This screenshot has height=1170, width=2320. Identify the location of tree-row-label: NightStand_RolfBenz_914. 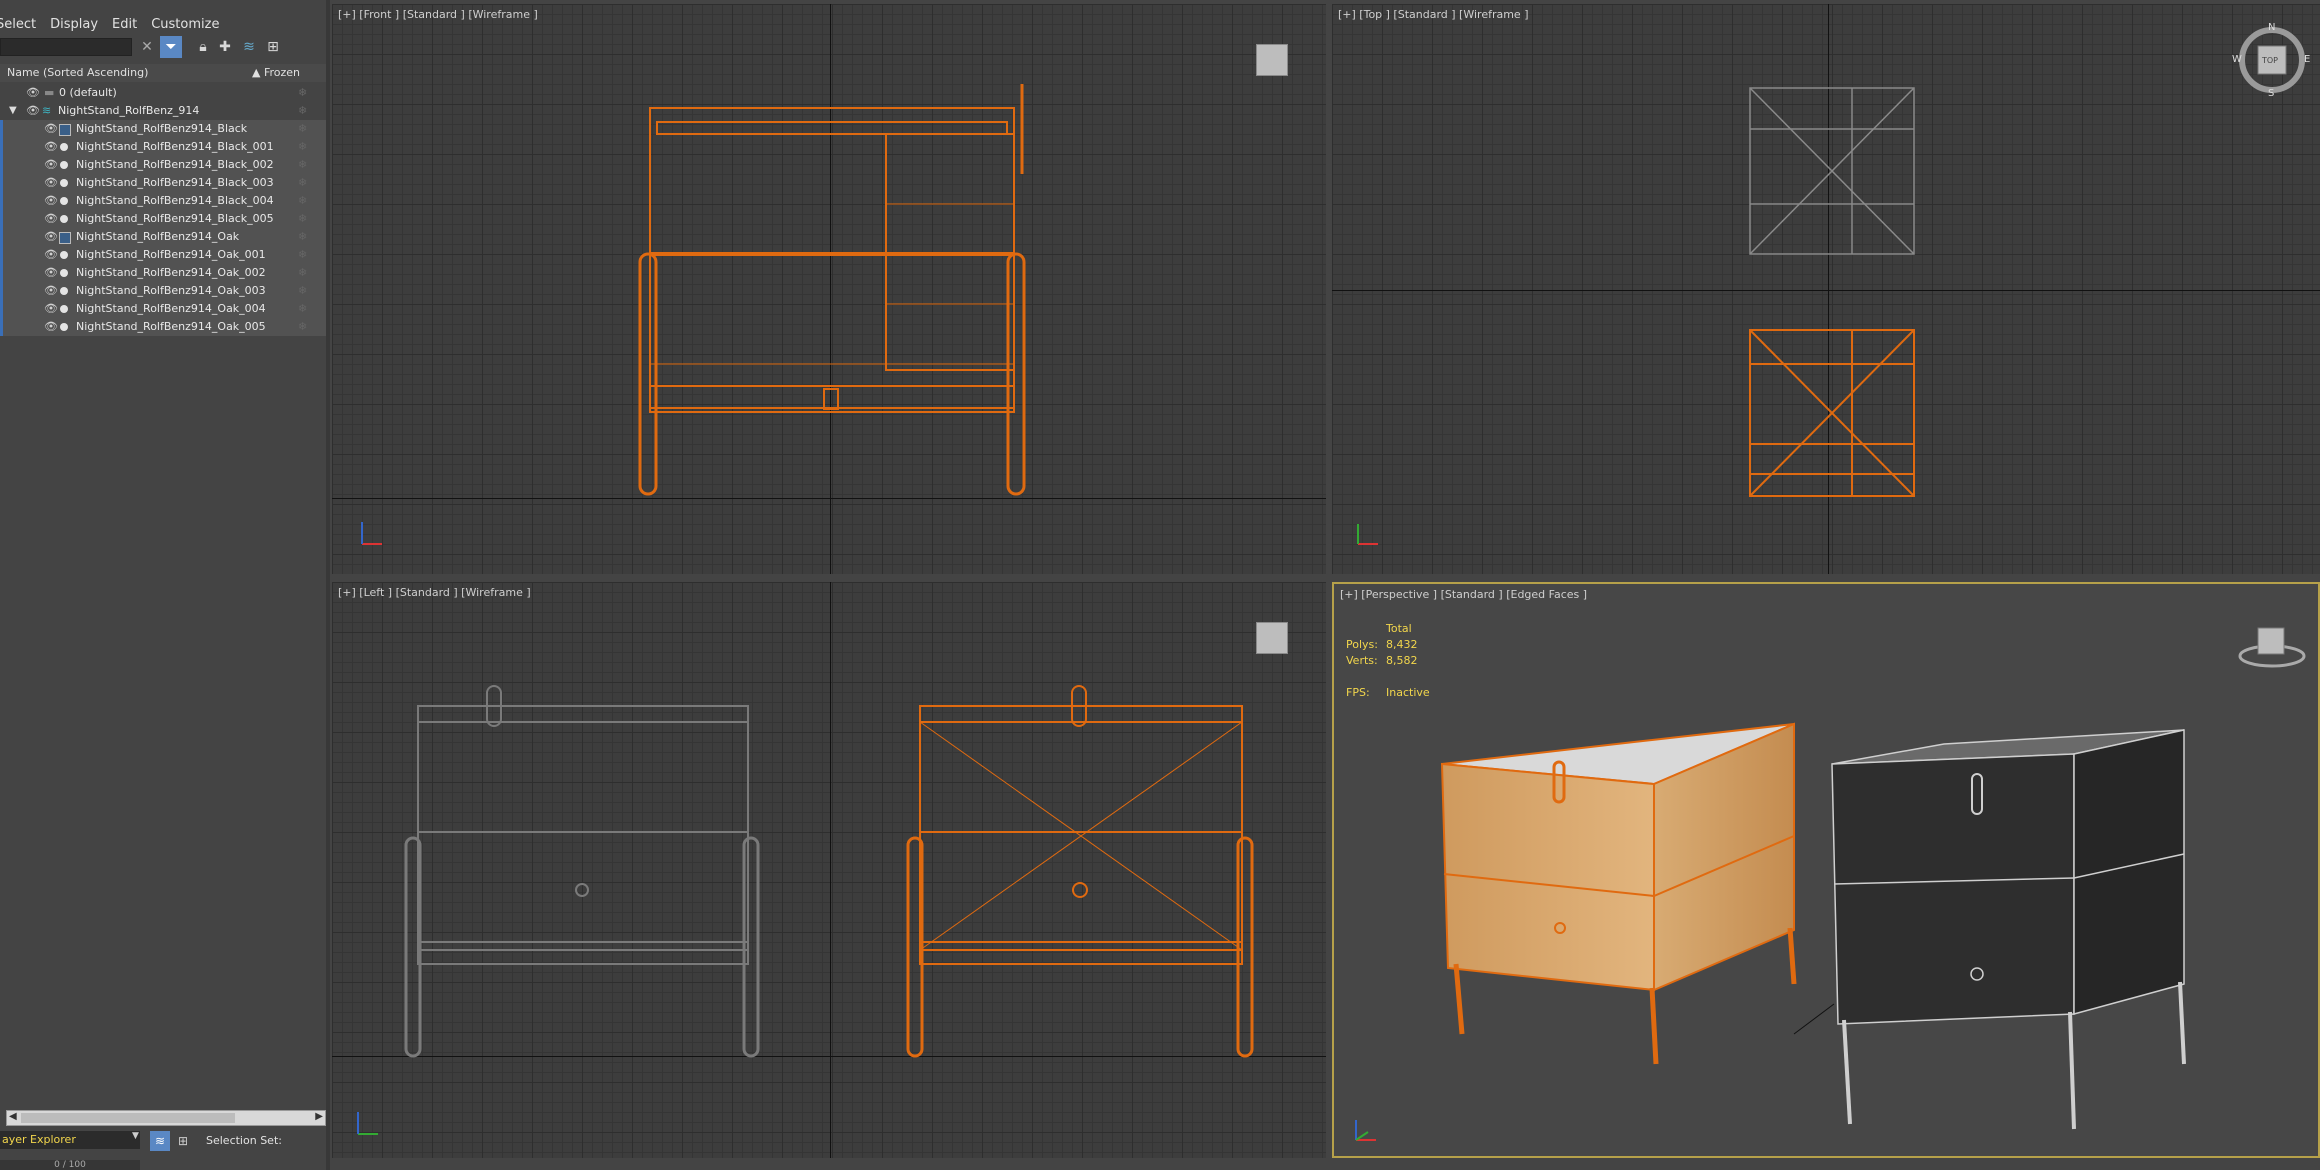
(129, 110).